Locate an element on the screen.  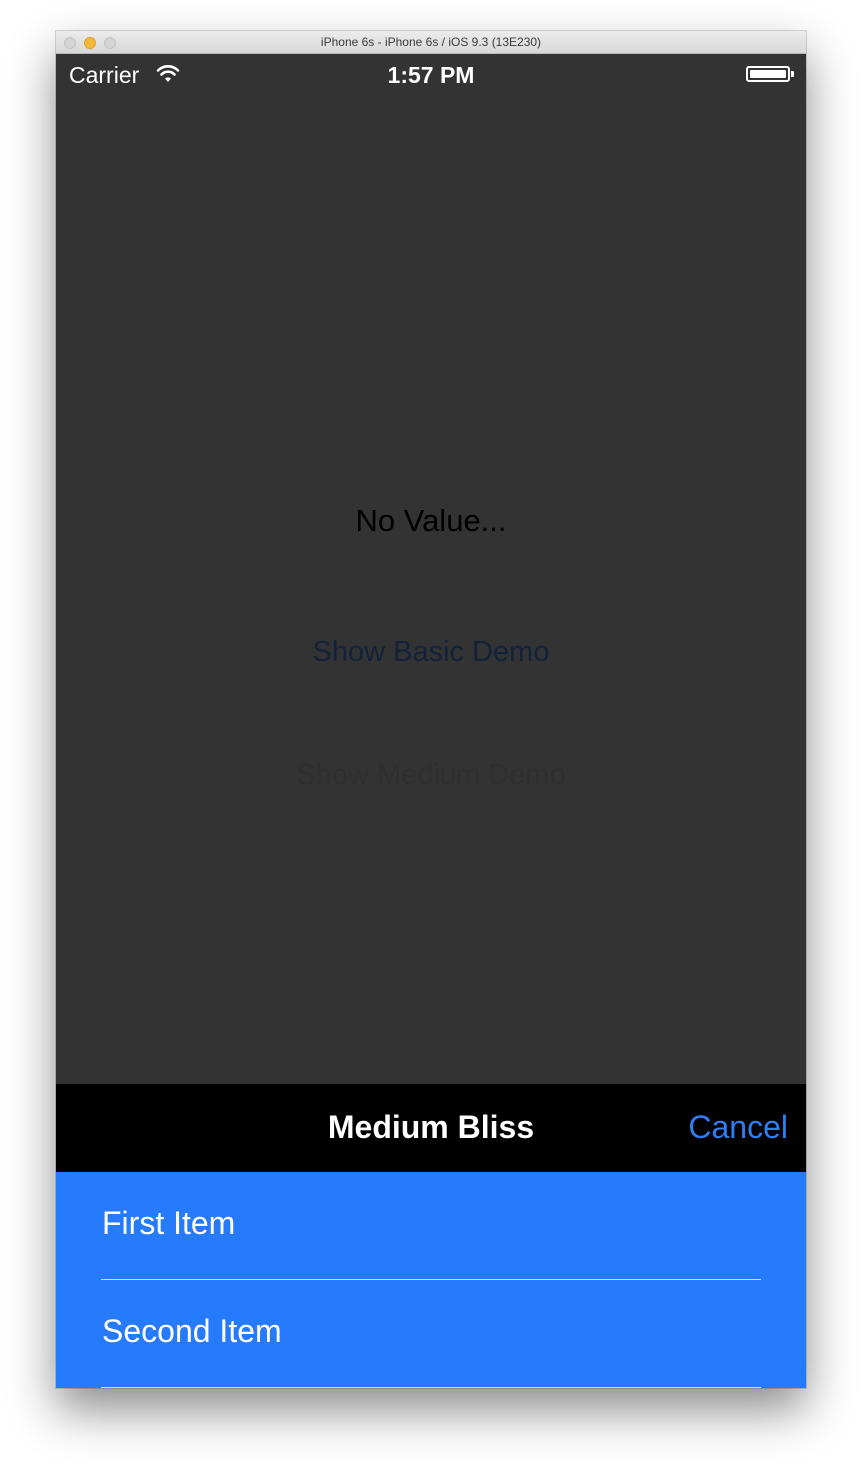
list-item-label: Second Item is located at coordinates (192, 1331).